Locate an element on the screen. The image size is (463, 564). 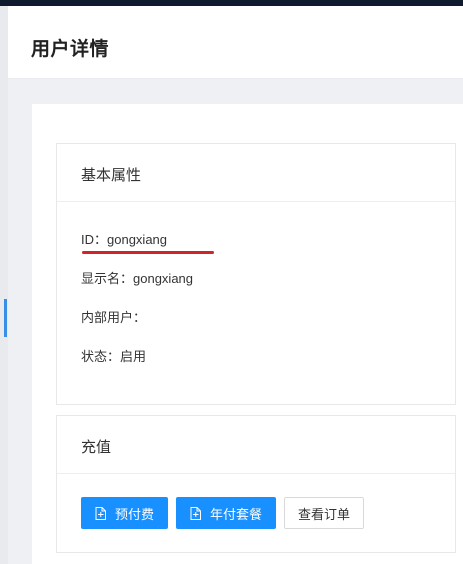
page-header: 用户详情 is located at coordinates (235, 42).